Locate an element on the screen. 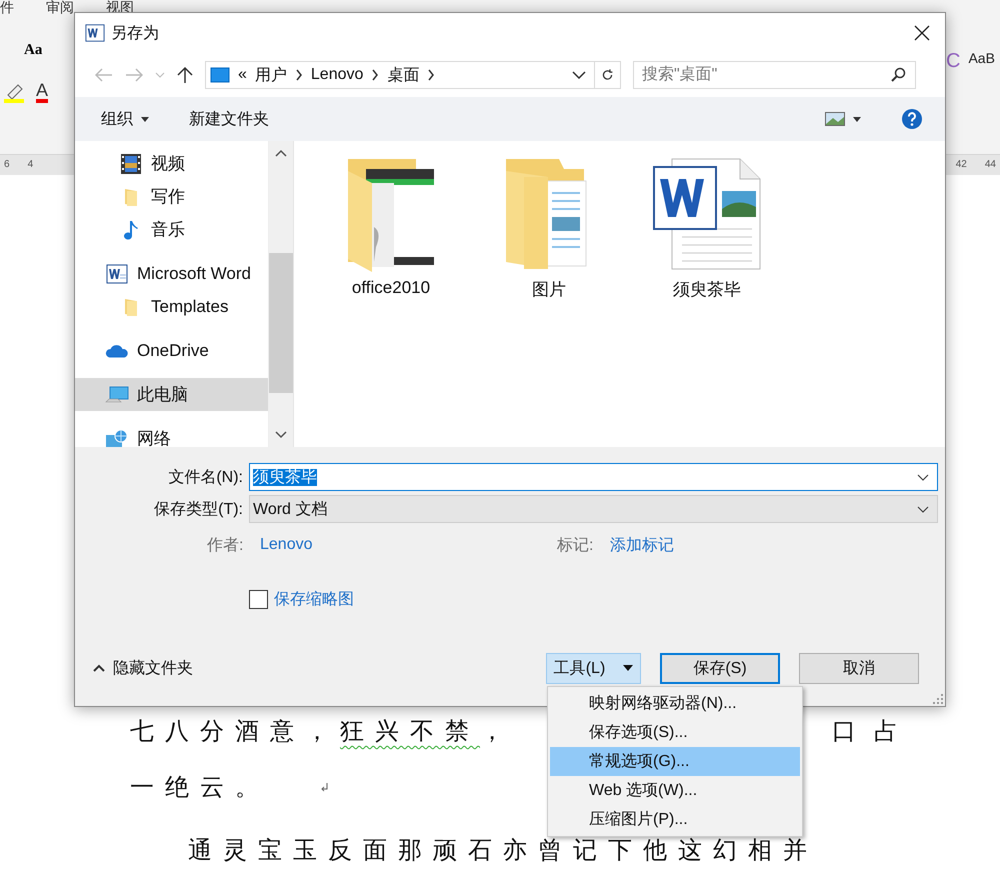 Image resolution: width=1000 pixels, height=875 pixels. scroll-down-icon is located at coordinates (281, 435).